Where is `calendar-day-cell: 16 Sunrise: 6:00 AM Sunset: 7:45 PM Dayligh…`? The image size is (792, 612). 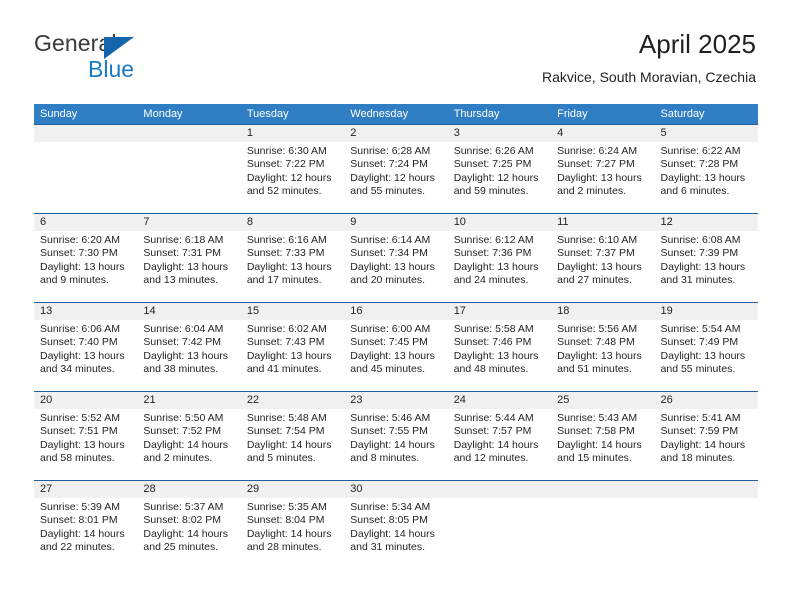 calendar-day-cell: 16 Sunrise: 6:00 AM Sunset: 7:45 PM Dayligh… is located at coordinates (396, 347).